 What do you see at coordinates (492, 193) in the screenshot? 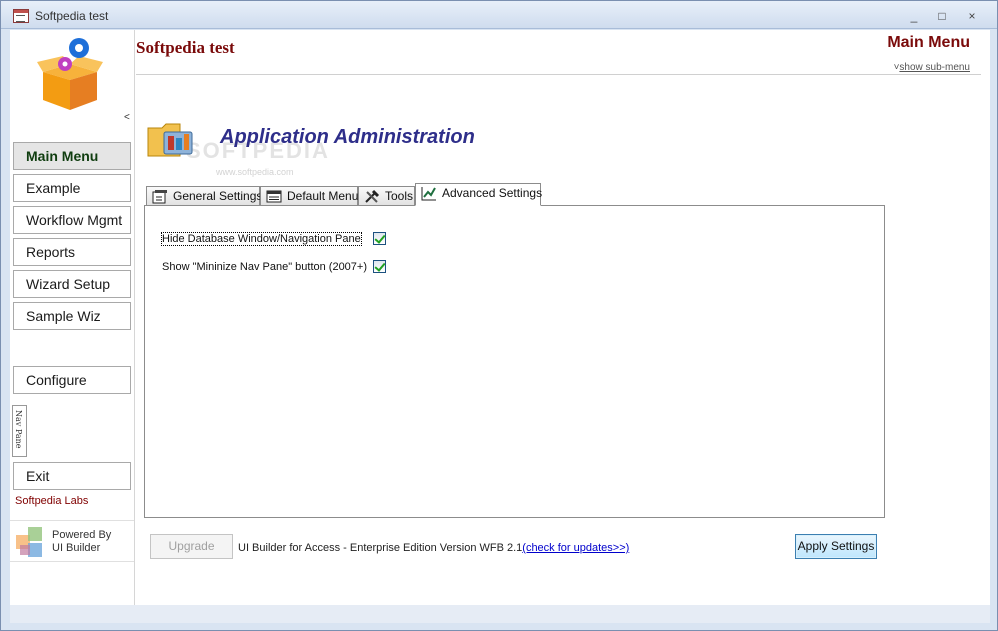
I see `tab-advanced-settings-label: Advanced Settings` at bounding box center [492, 193].